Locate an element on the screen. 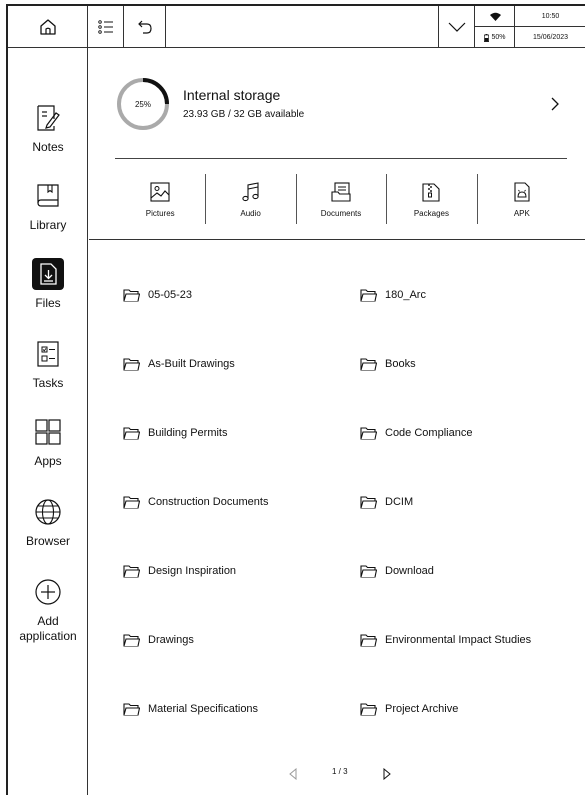 The height and width of the screenshot is (795, 585). folder-item: Environmental Impact Studies is located at coordinates (445, 640).